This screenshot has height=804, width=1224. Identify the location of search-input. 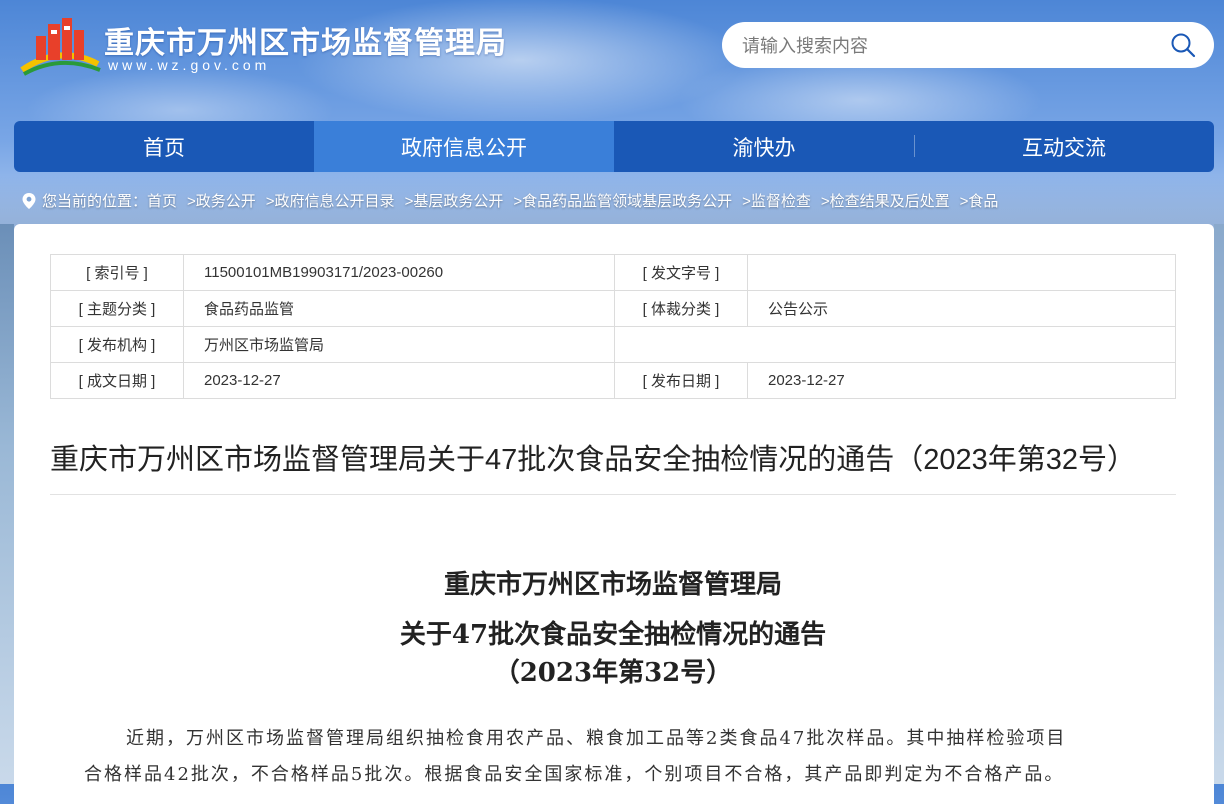
(952, 46).